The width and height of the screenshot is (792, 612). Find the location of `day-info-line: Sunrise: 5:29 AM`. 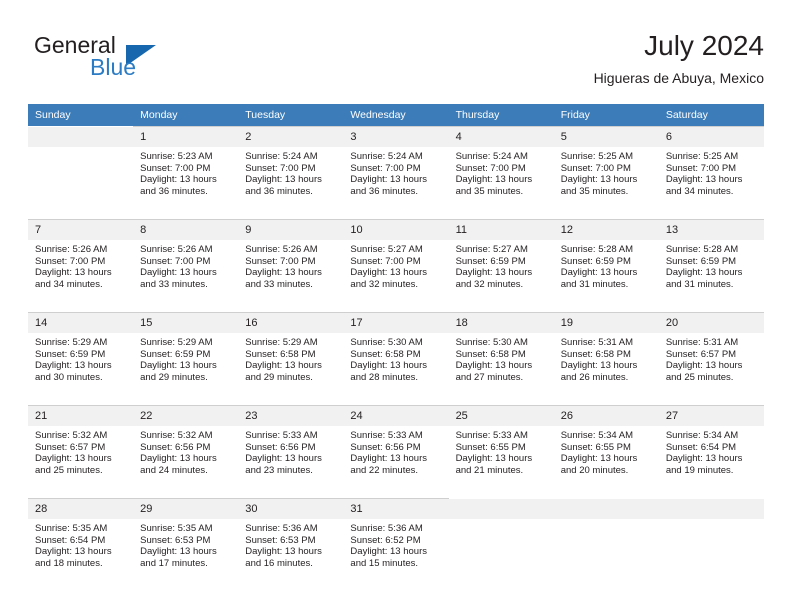

day-info-line: Sunrise: 5:29 AM is located at coordinates (71, 342).